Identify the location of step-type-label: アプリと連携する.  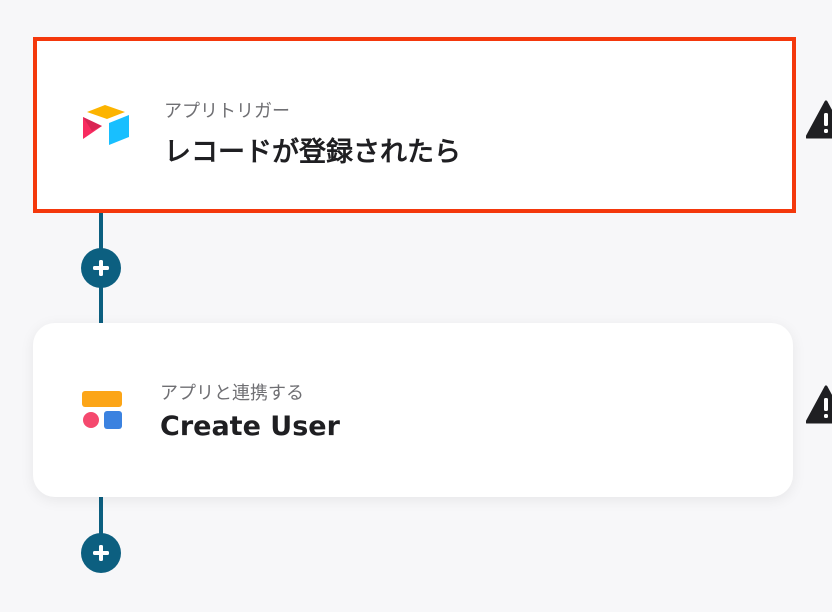
(232, 393).